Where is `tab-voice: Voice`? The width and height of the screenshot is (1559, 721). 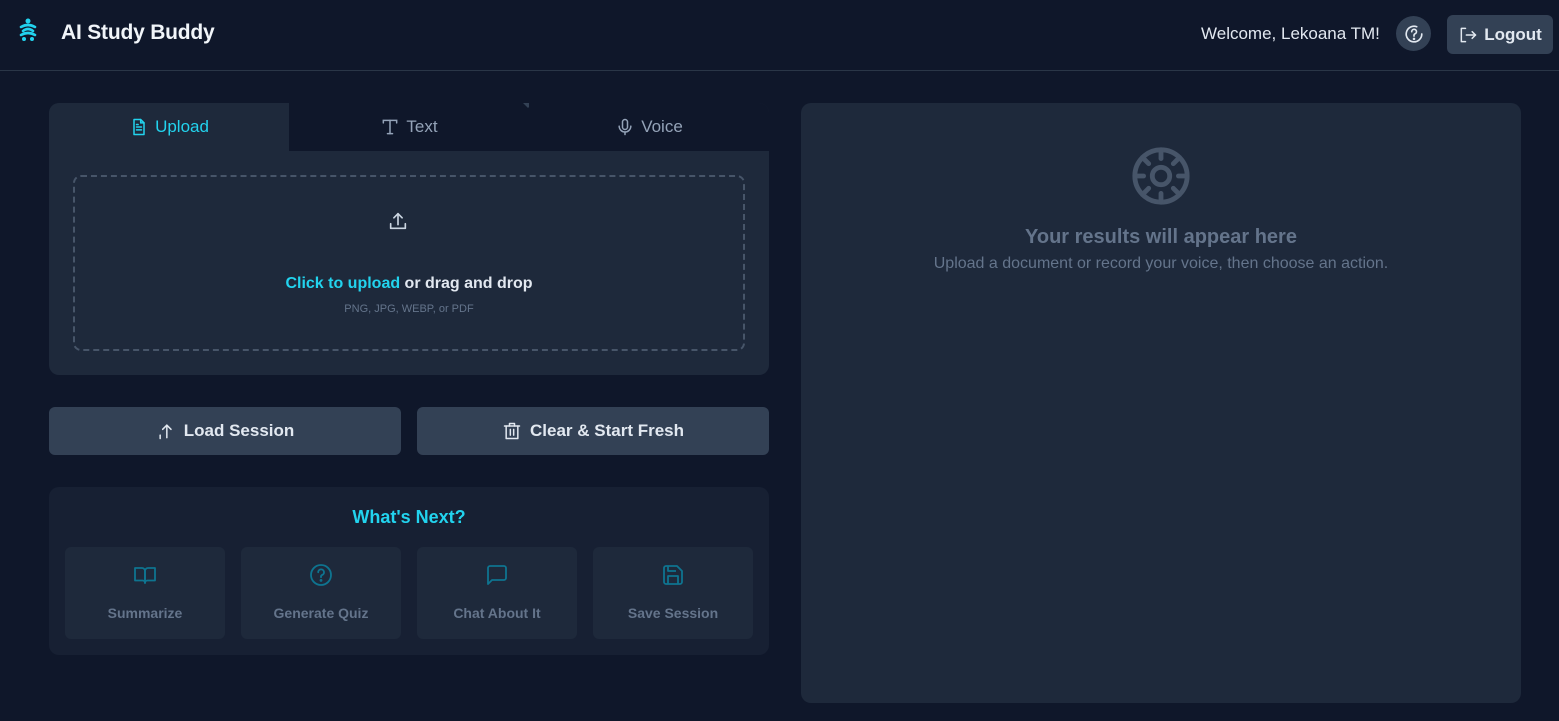
tab-voice: Voice is located at coordinates (649, 127).